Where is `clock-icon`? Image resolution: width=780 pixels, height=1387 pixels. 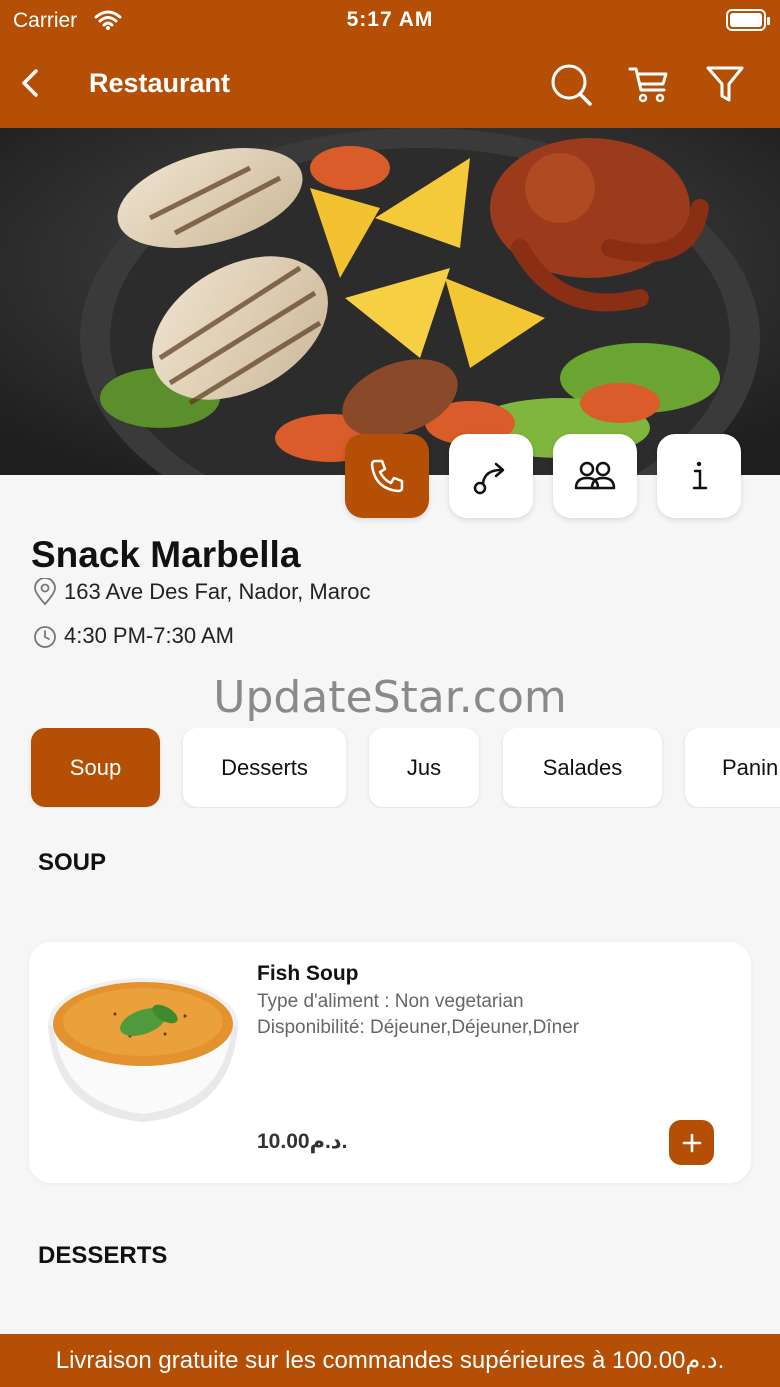
clock-icon is located at coordinates (45, 637).